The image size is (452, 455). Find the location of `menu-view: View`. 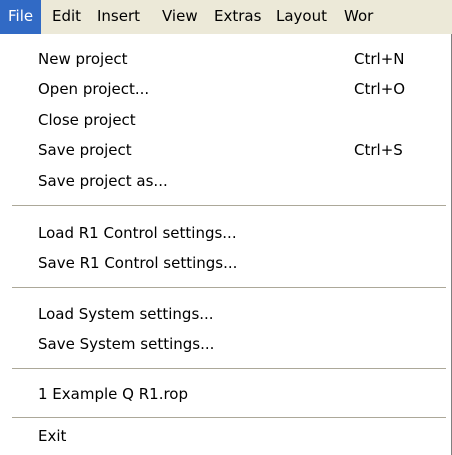

menu-view: View is located at coordinates (180, 17).